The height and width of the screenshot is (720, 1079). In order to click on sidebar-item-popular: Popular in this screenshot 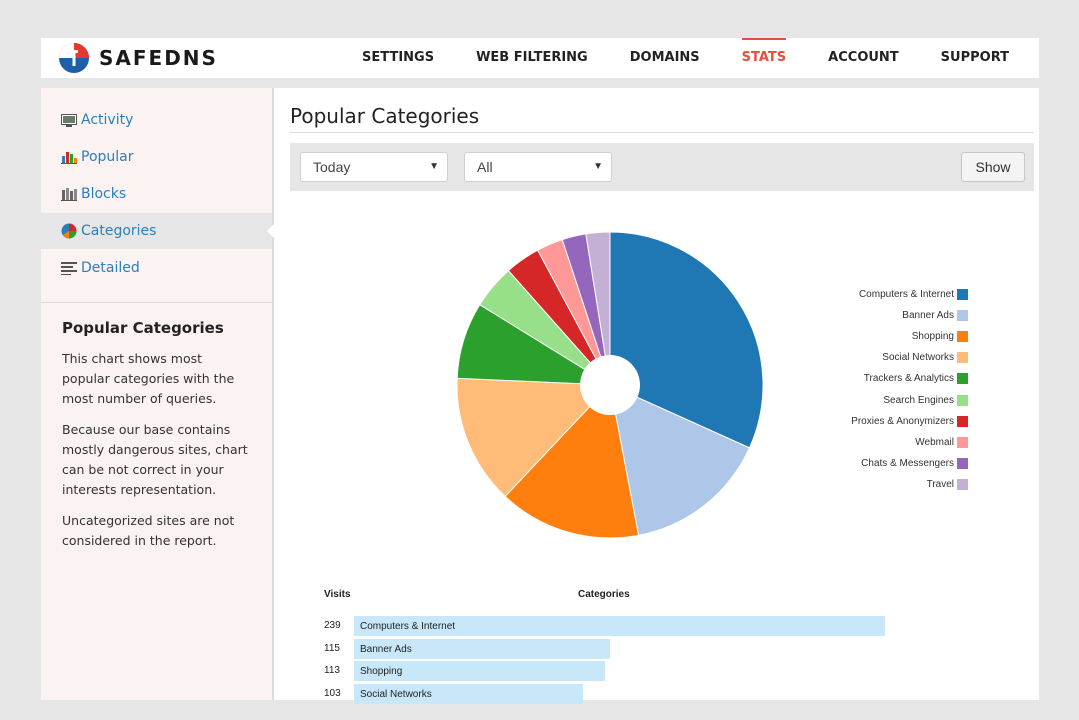, I will do `click(156, 157)`.